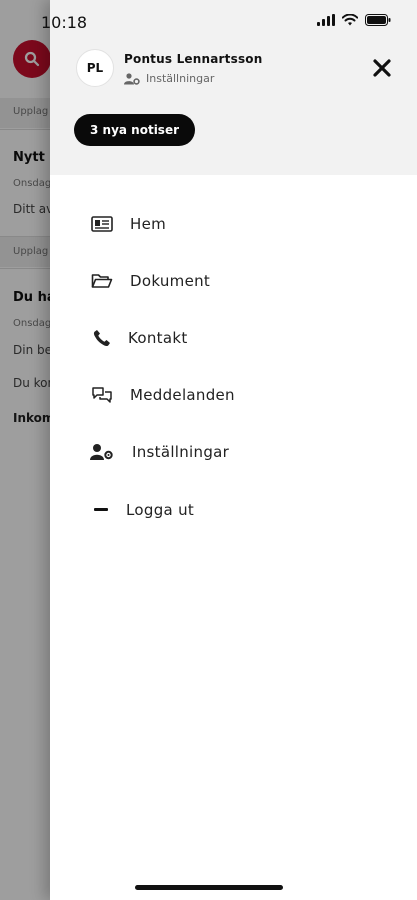 Image resolution: width=417 pixels, height=900 pixels. Describe the element at coordinates (128, 224) in the screenshot. I see `menu-item-hem: Hem` at that location.